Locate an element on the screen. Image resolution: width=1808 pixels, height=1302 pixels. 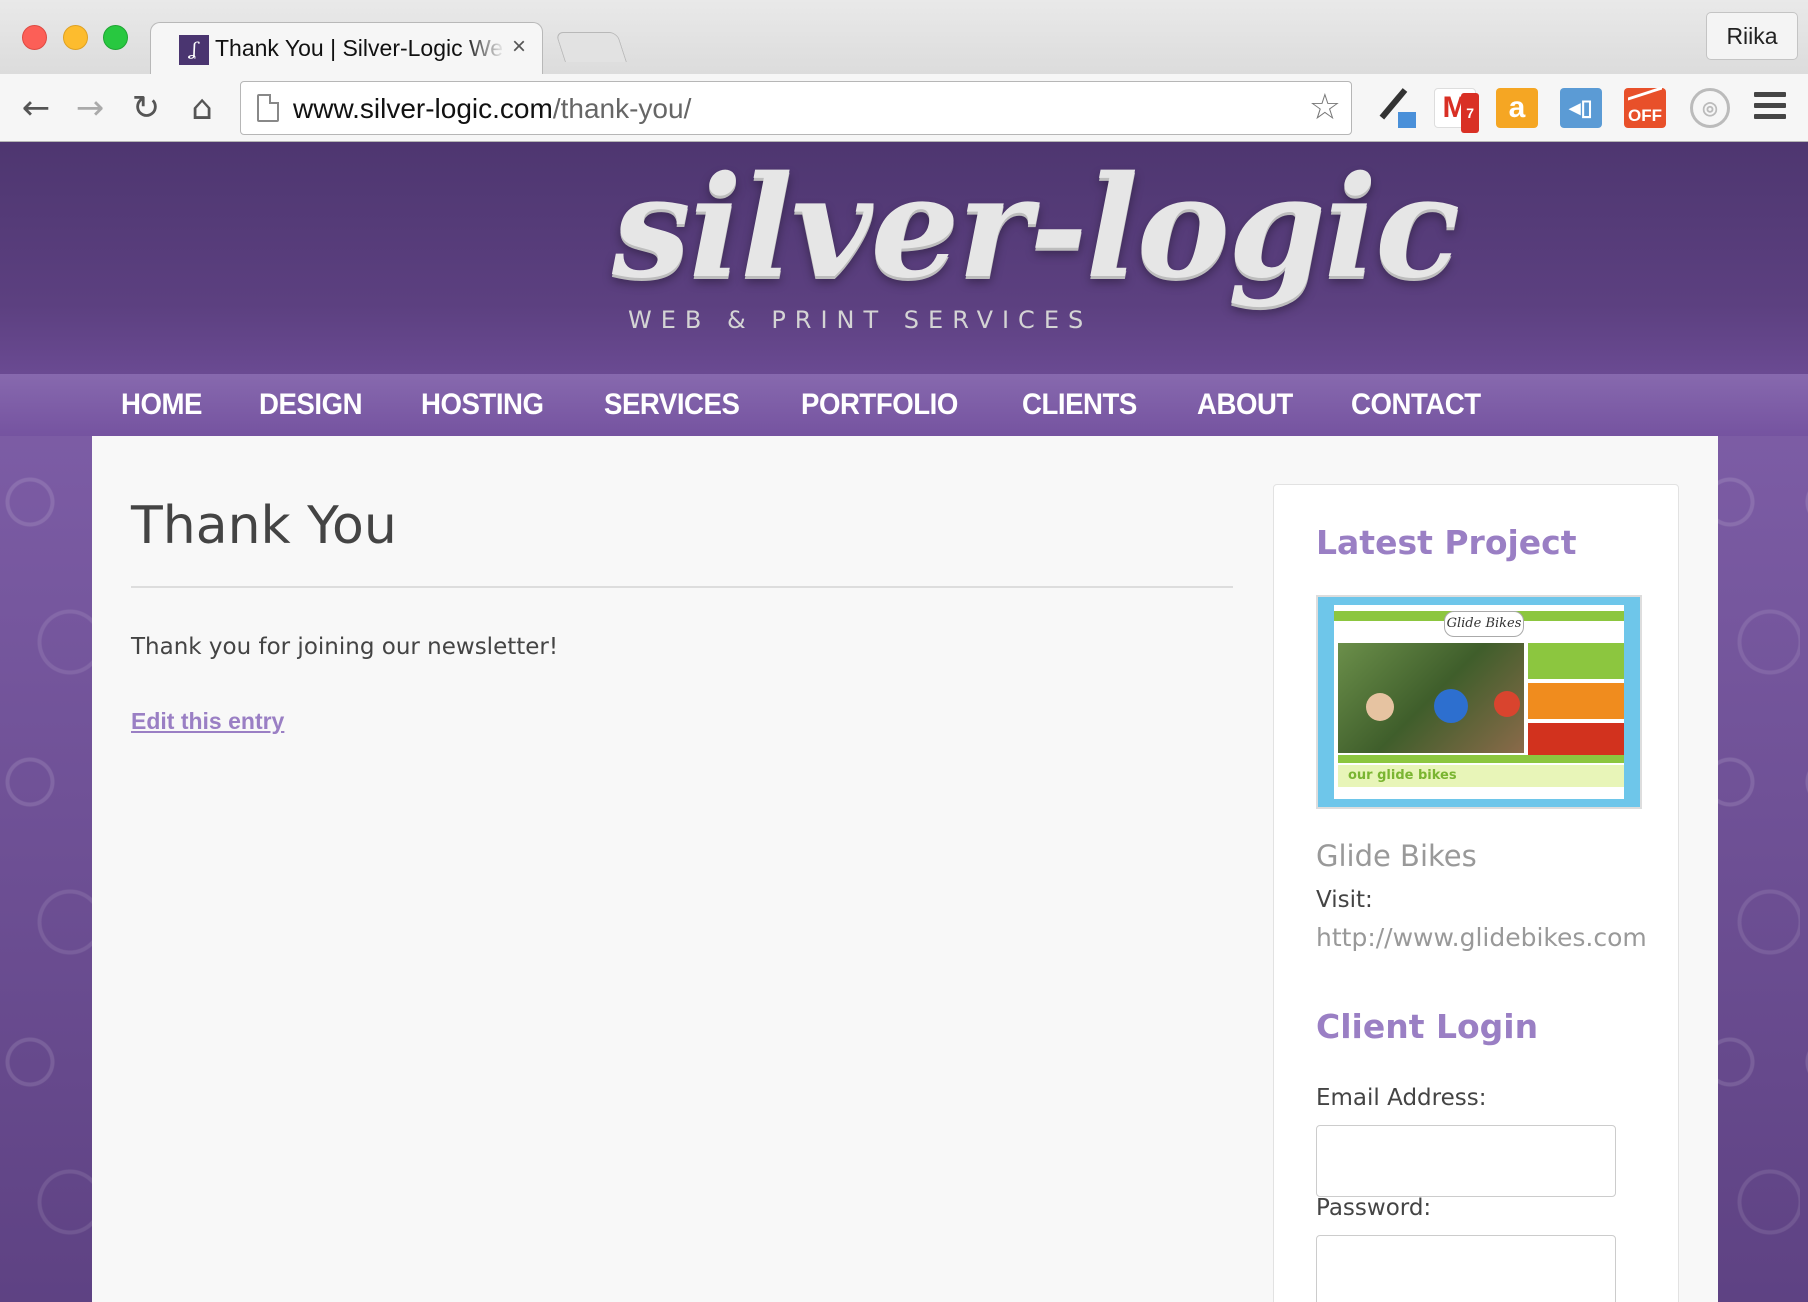
page-icon is located at coordinates (268, 108).